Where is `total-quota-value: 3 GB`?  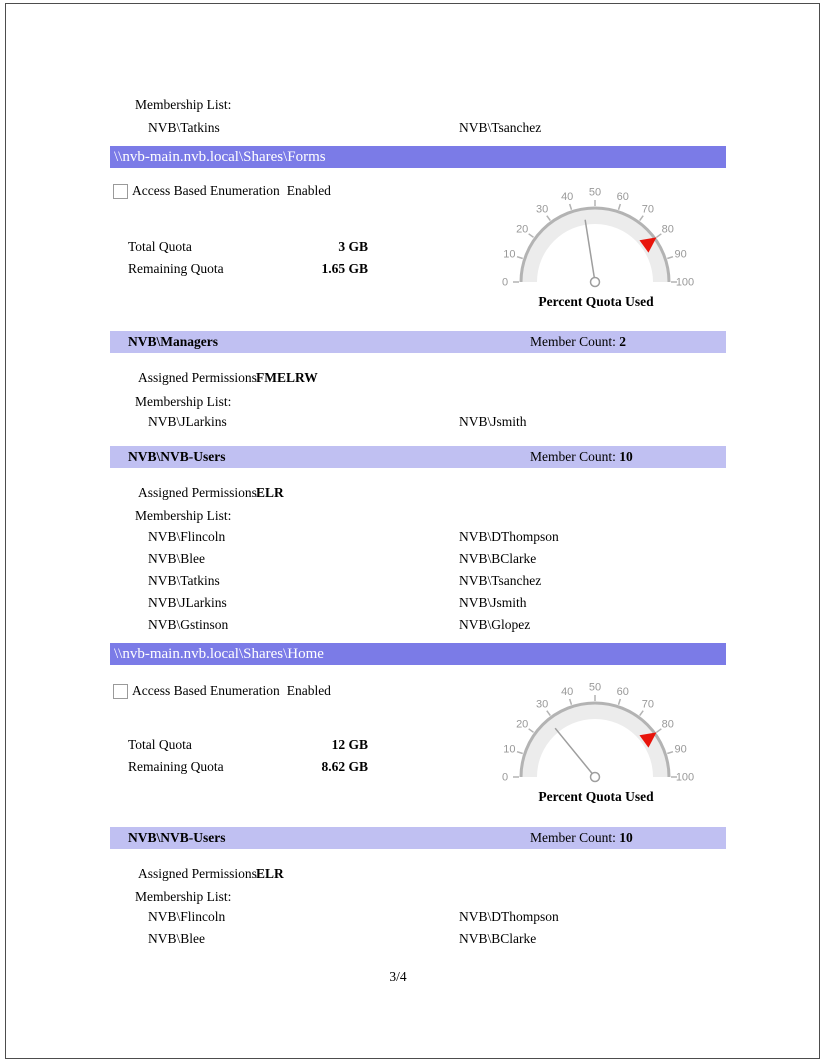
total-quota-value: 3 GB is located at coordinates (353, 246).